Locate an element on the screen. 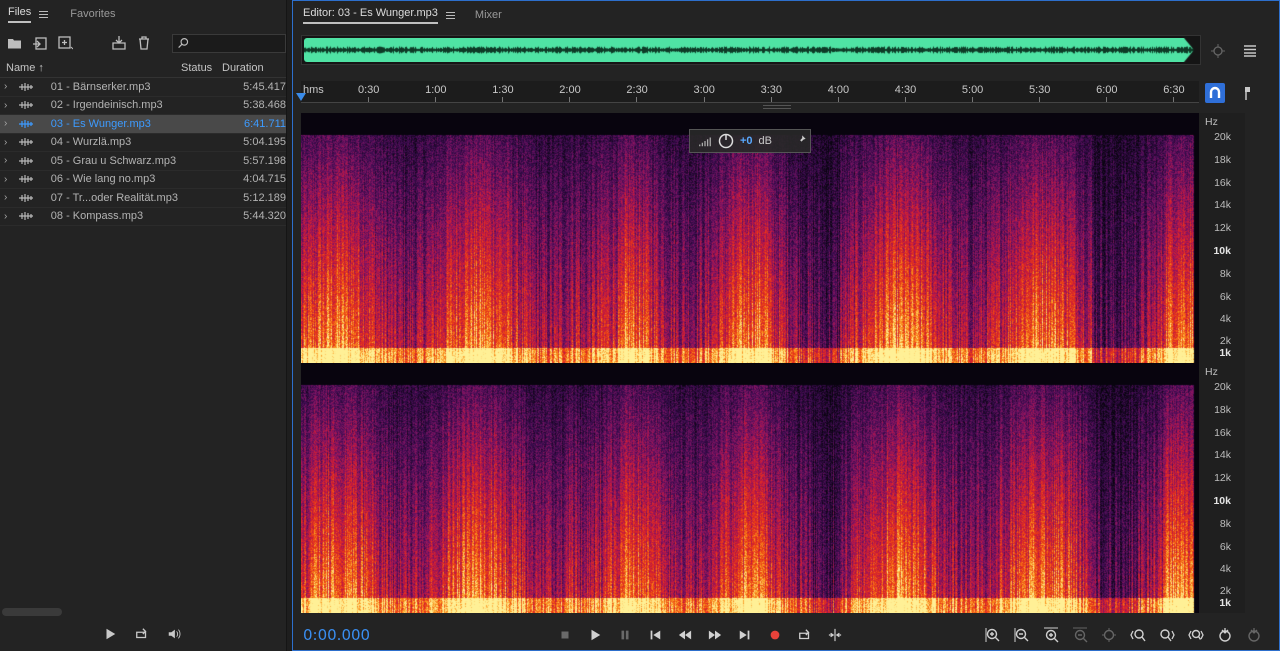 This screenshot has height=651, width=1280. tab-favorites: Favorites is located at coordinates (92, 14).